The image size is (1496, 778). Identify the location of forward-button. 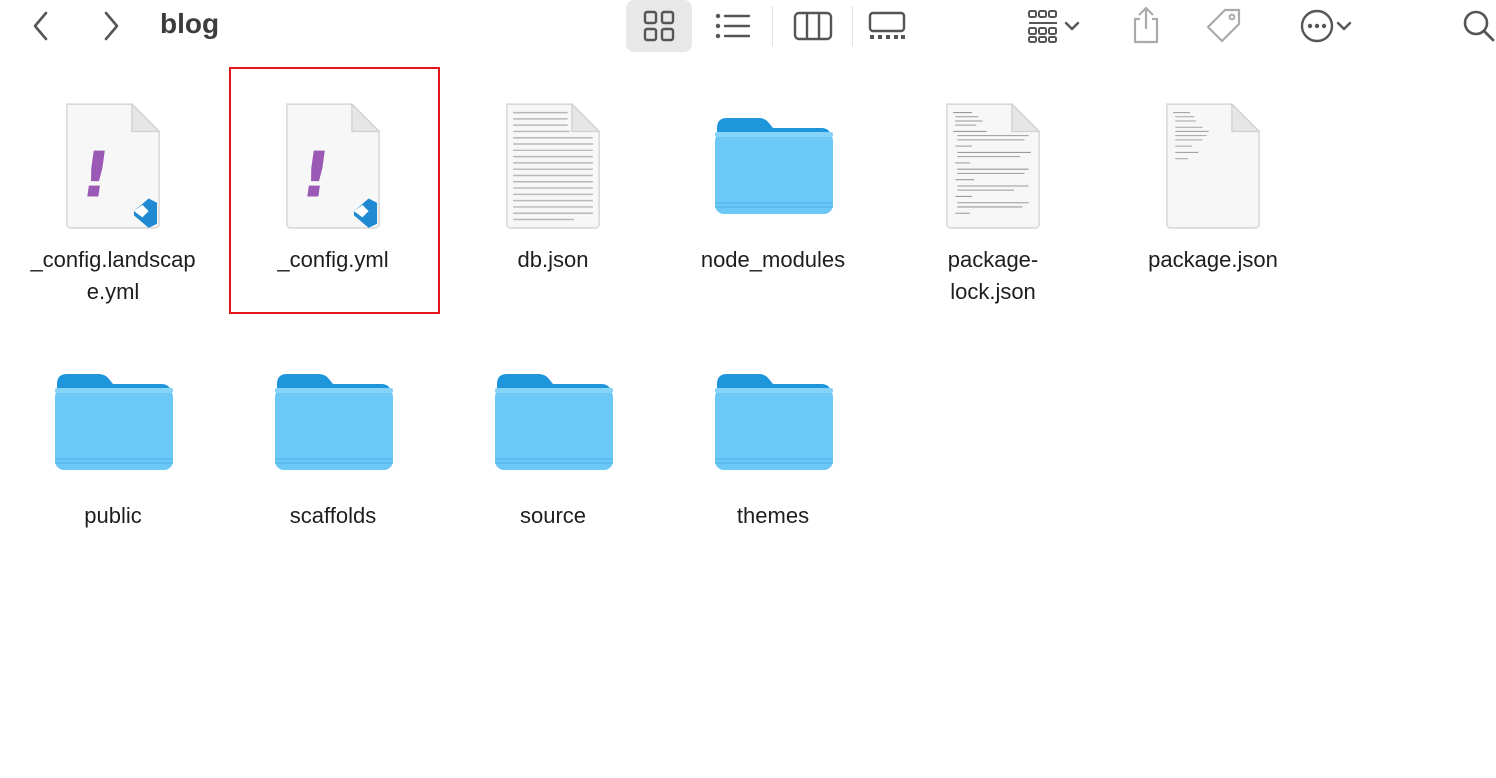
(111, 26).